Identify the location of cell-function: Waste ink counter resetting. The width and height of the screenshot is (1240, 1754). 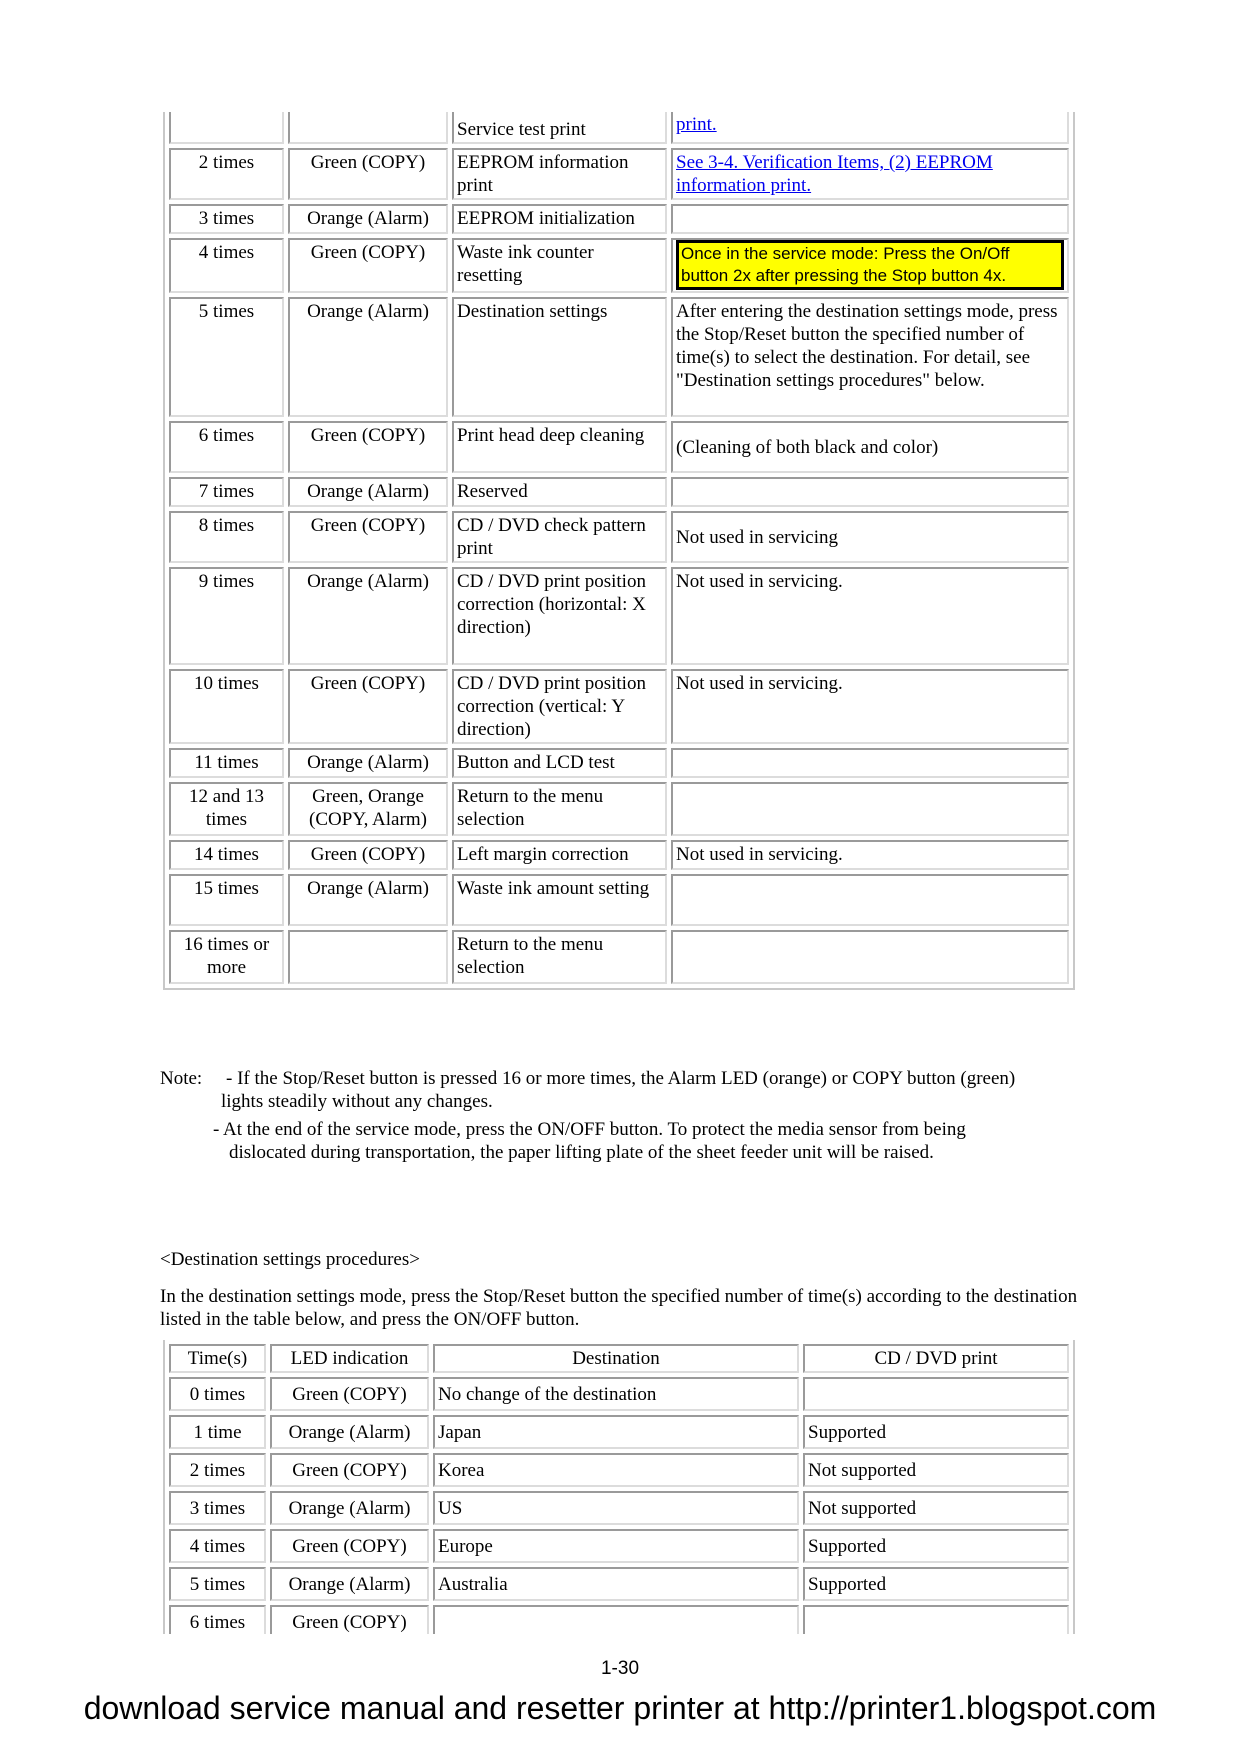
(559, 265).